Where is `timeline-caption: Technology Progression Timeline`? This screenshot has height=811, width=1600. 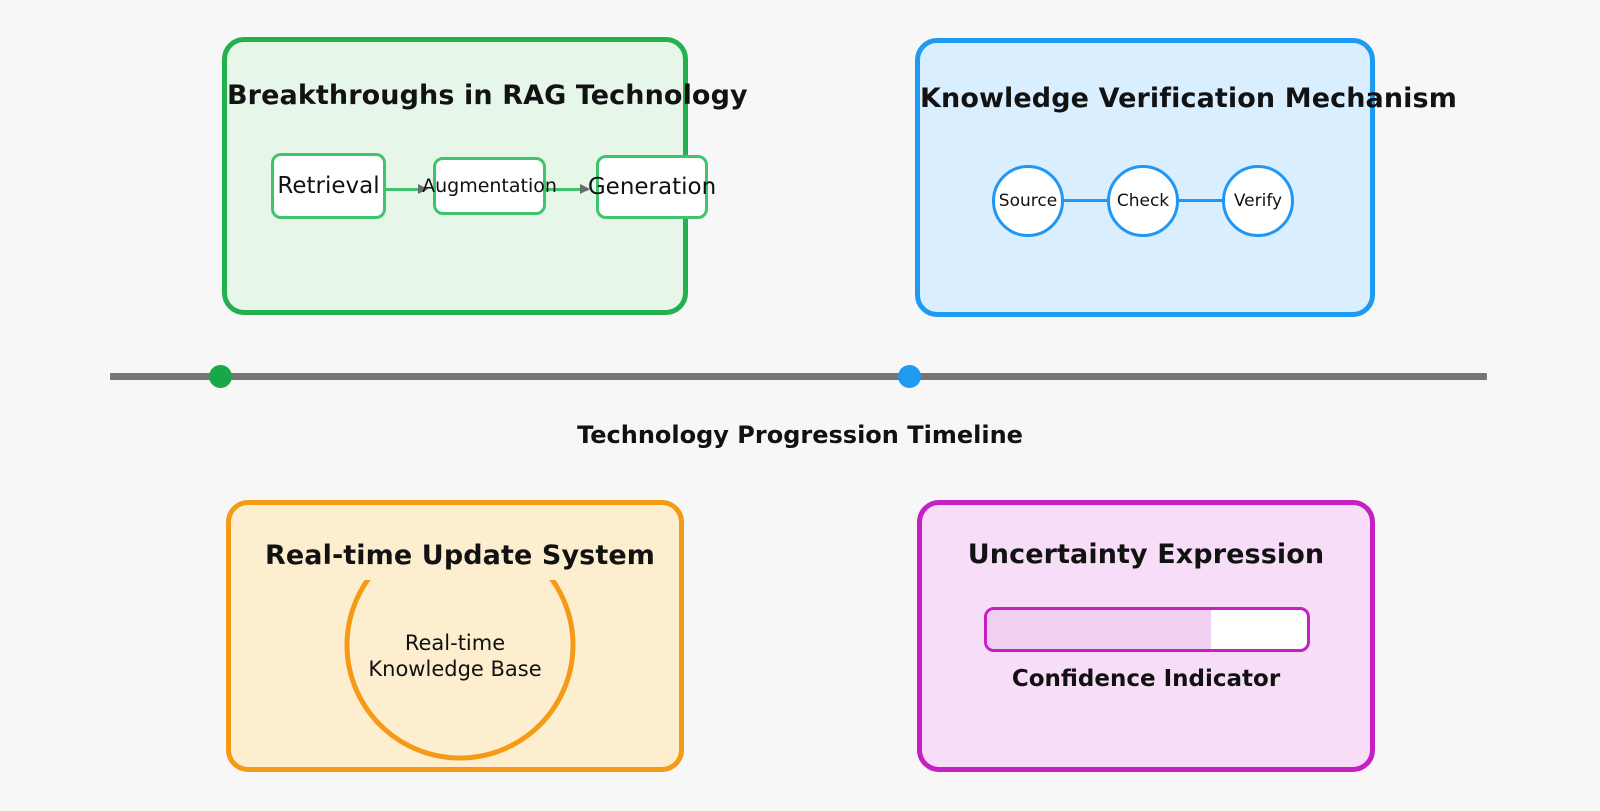
timeline-caption: Technology Progression Timeline is located at coordinates (800, 435).